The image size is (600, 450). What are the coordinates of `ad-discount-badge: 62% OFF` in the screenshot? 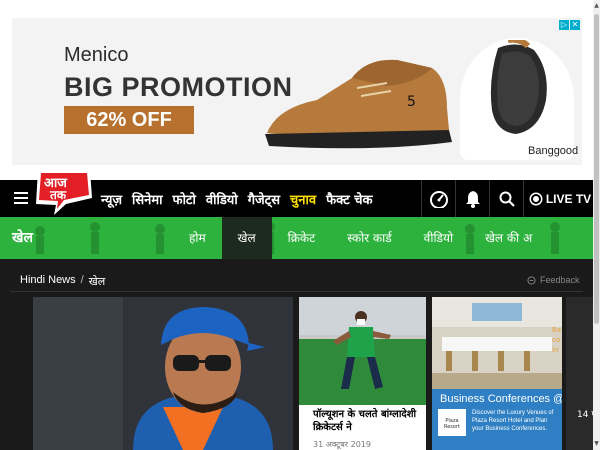 It's located at (129, 120).